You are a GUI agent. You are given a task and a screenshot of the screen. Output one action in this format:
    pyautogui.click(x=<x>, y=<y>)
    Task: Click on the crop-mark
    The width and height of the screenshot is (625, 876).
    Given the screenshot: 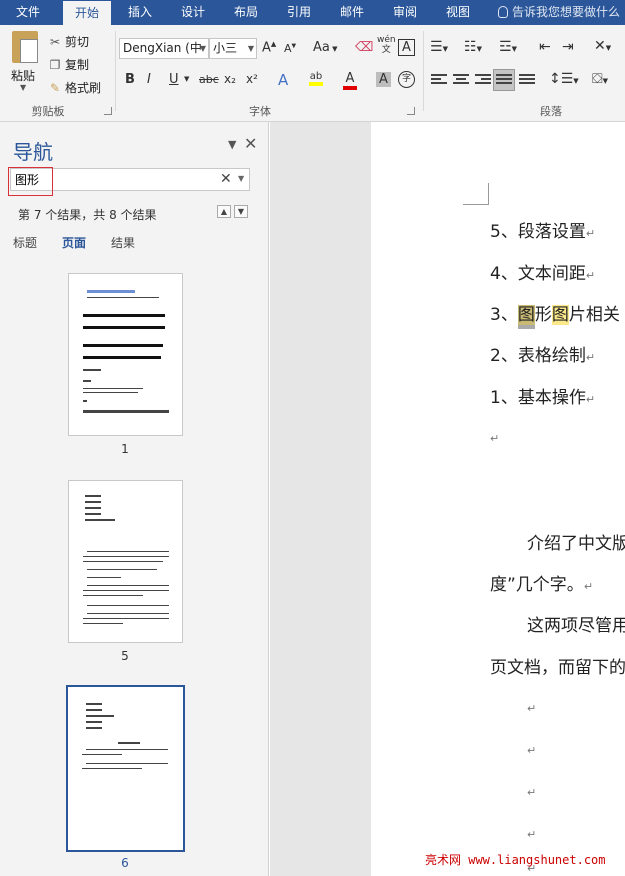 What is the action you would take?
    pyautogui.click(x=476, y=194)
    